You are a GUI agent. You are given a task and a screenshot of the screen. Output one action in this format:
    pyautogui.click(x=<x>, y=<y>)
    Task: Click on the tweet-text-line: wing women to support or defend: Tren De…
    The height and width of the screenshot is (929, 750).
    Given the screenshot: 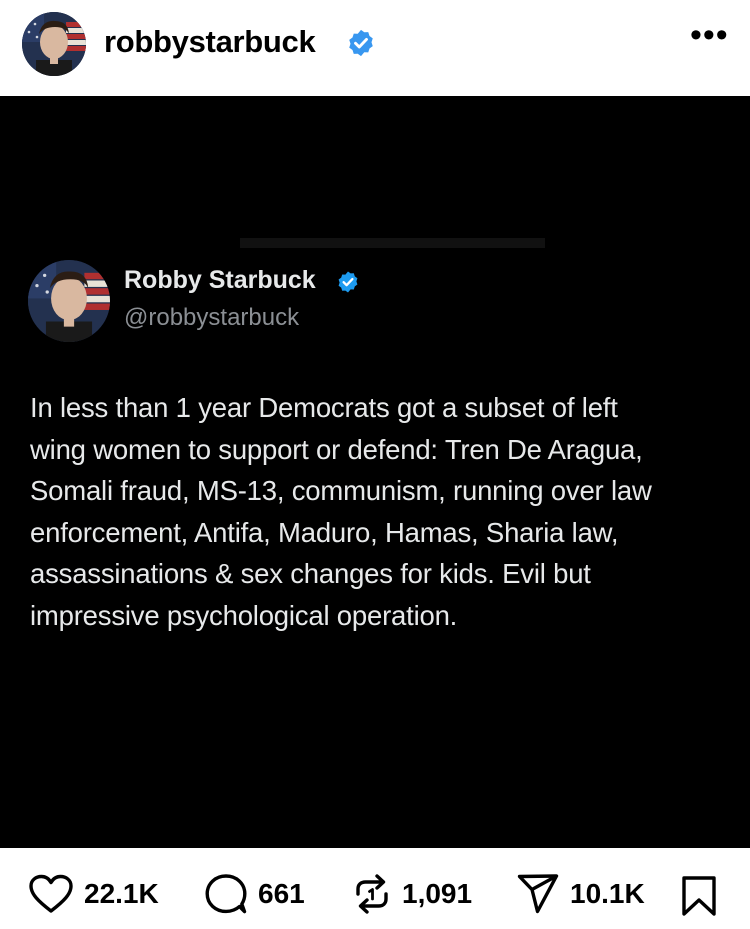 What is the action you would take?
    pyautogui.click(x=336, y=449)
    